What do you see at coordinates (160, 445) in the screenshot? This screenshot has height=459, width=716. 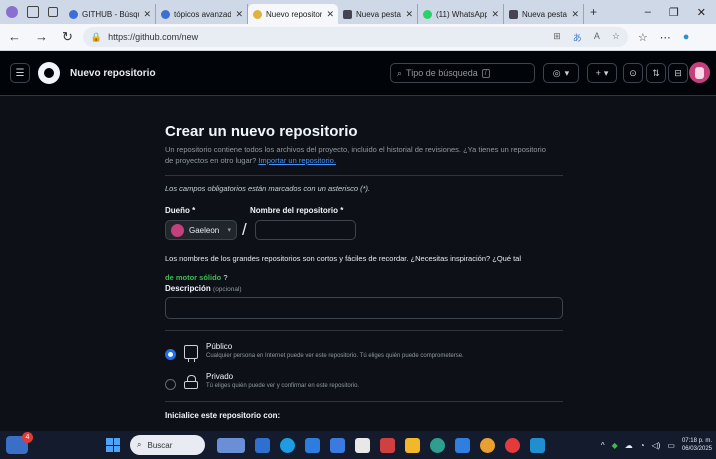 I see `taskbar-search-text: Buscar` at bounding box center [160, 445].